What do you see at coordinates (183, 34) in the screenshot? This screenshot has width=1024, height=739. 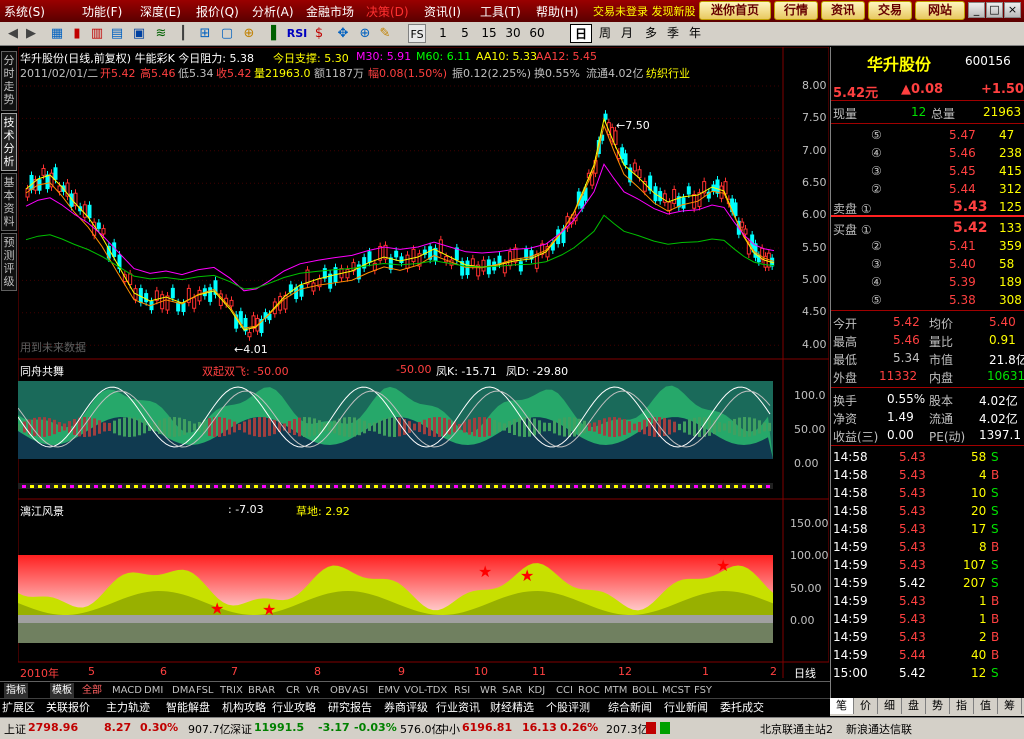 I see `kline-icon: ┃` at bounding box center [183, 34].